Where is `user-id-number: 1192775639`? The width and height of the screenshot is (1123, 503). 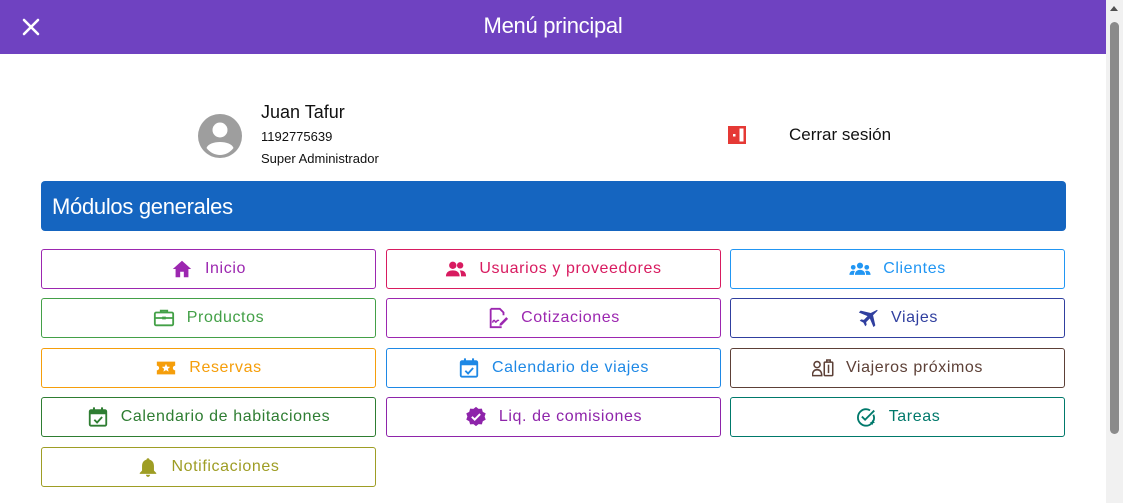 user-id-number: 1192775639 is located at coordinates (297, 136).